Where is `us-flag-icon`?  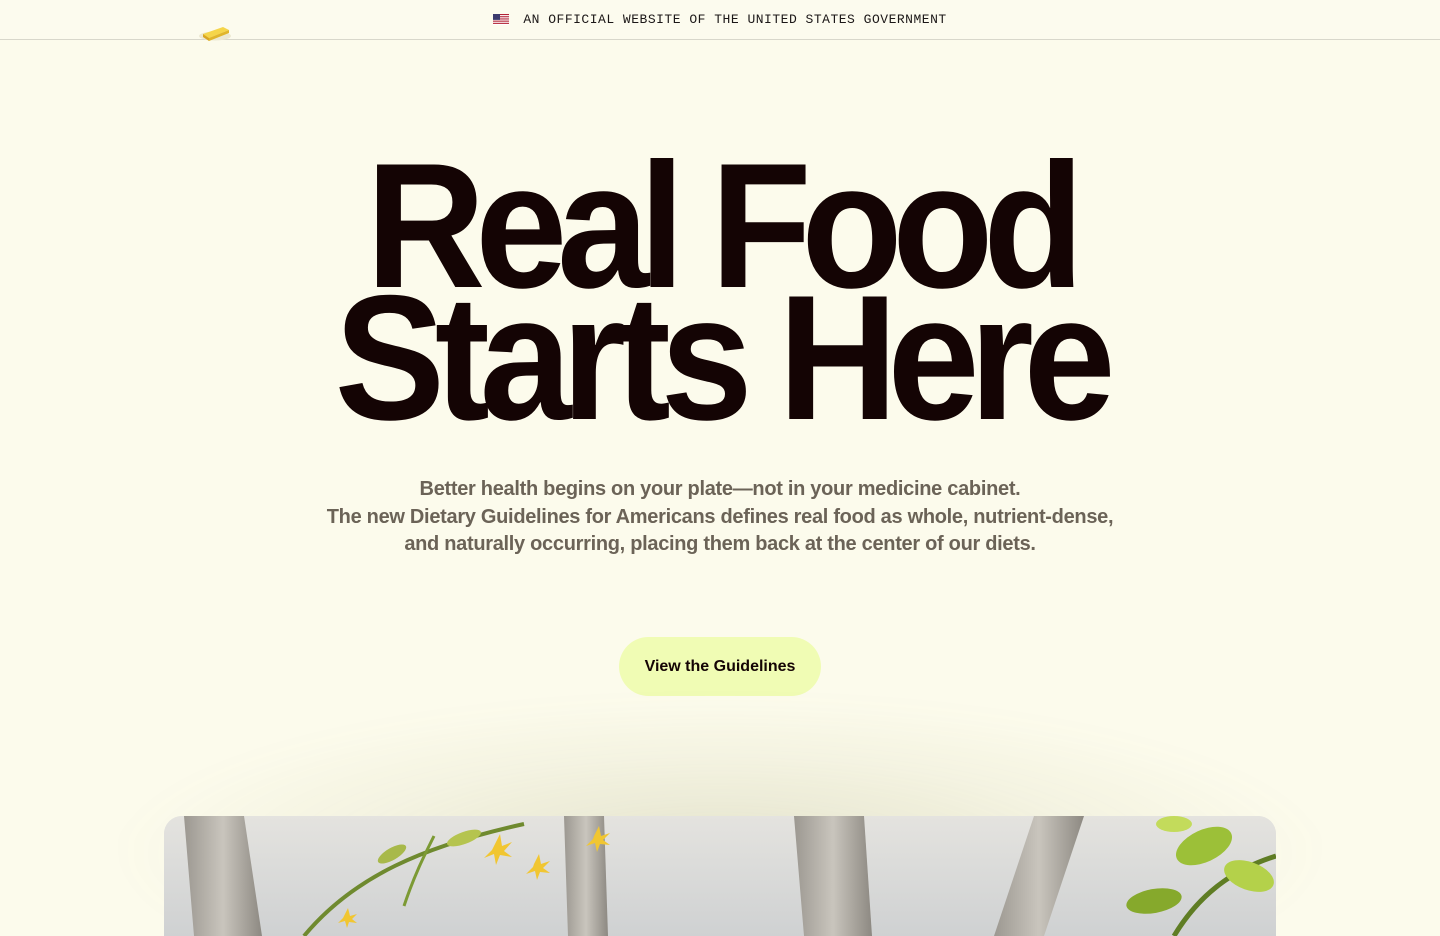
us-flag-icon is located at coordinates (501, 19).